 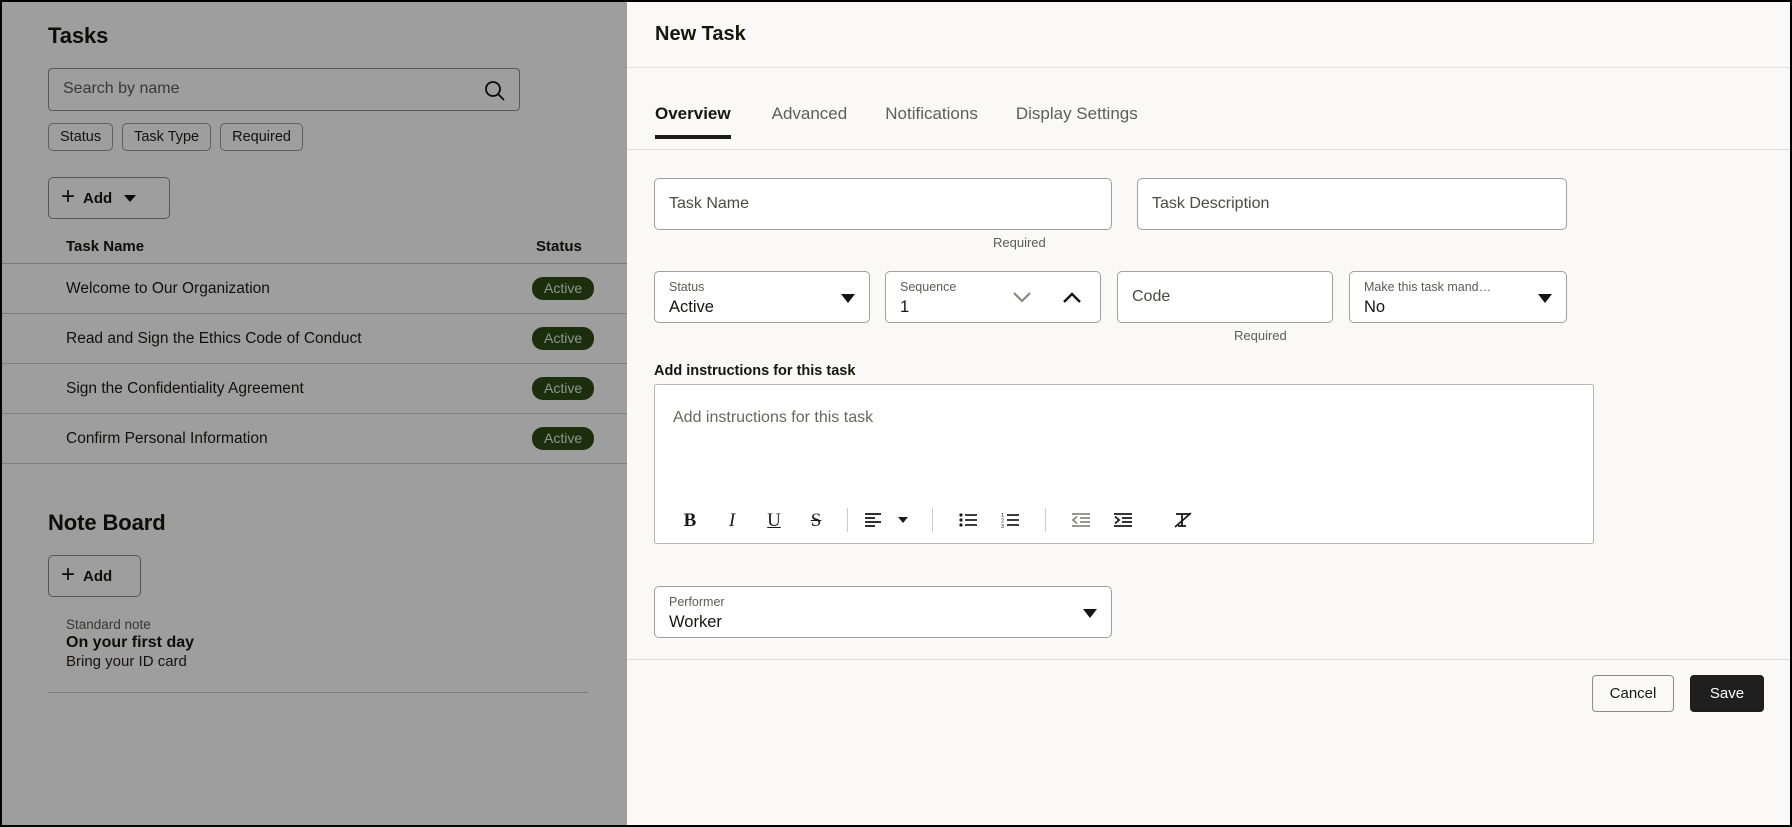 I want to click on numbered-list-icon: 1 2 3, so click(x=1010, y=520).